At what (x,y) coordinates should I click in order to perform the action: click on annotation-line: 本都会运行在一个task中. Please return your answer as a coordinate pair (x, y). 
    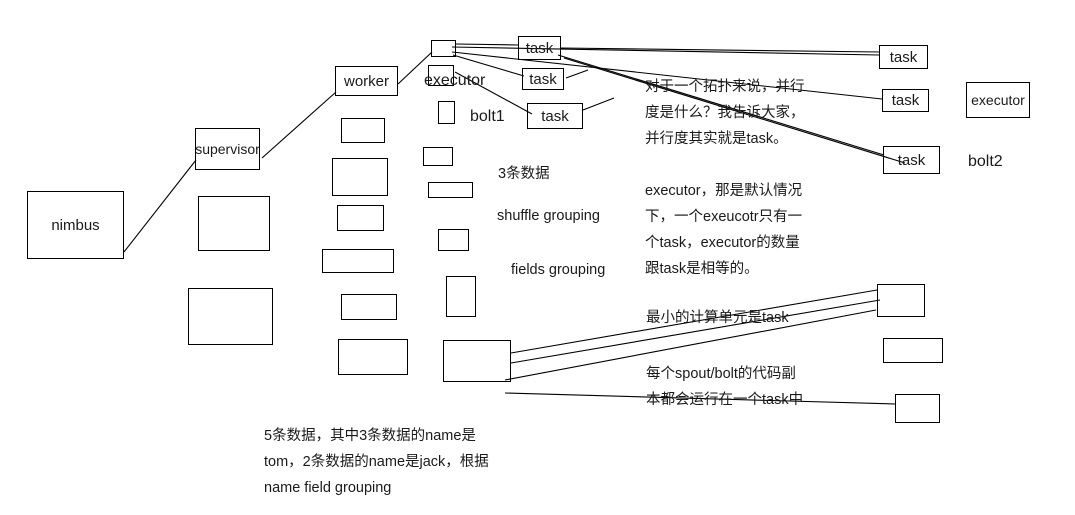
    Looking at the image, I should click on (725, 400).